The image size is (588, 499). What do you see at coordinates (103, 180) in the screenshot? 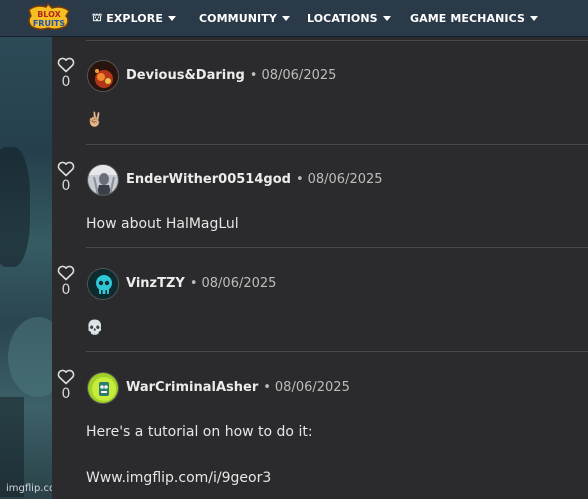
I see `character-avatar-icon` at bounding box center [103, 180].